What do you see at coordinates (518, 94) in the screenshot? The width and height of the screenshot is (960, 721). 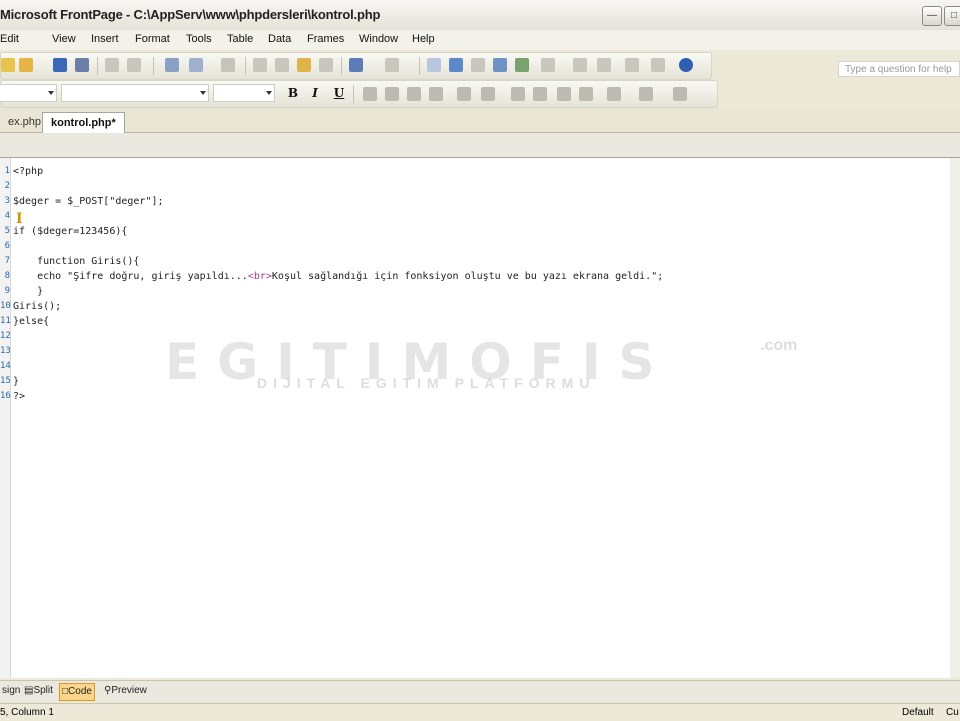 I see `numbering-icon` at bounding box center [518, 94].